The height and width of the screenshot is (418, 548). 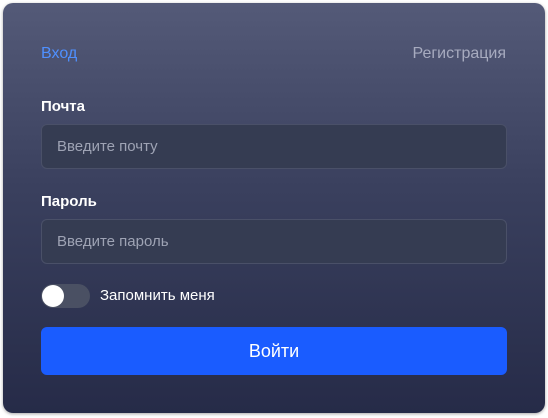 I want to click on tab-register: Регистрация, so click(x=459, y=54).